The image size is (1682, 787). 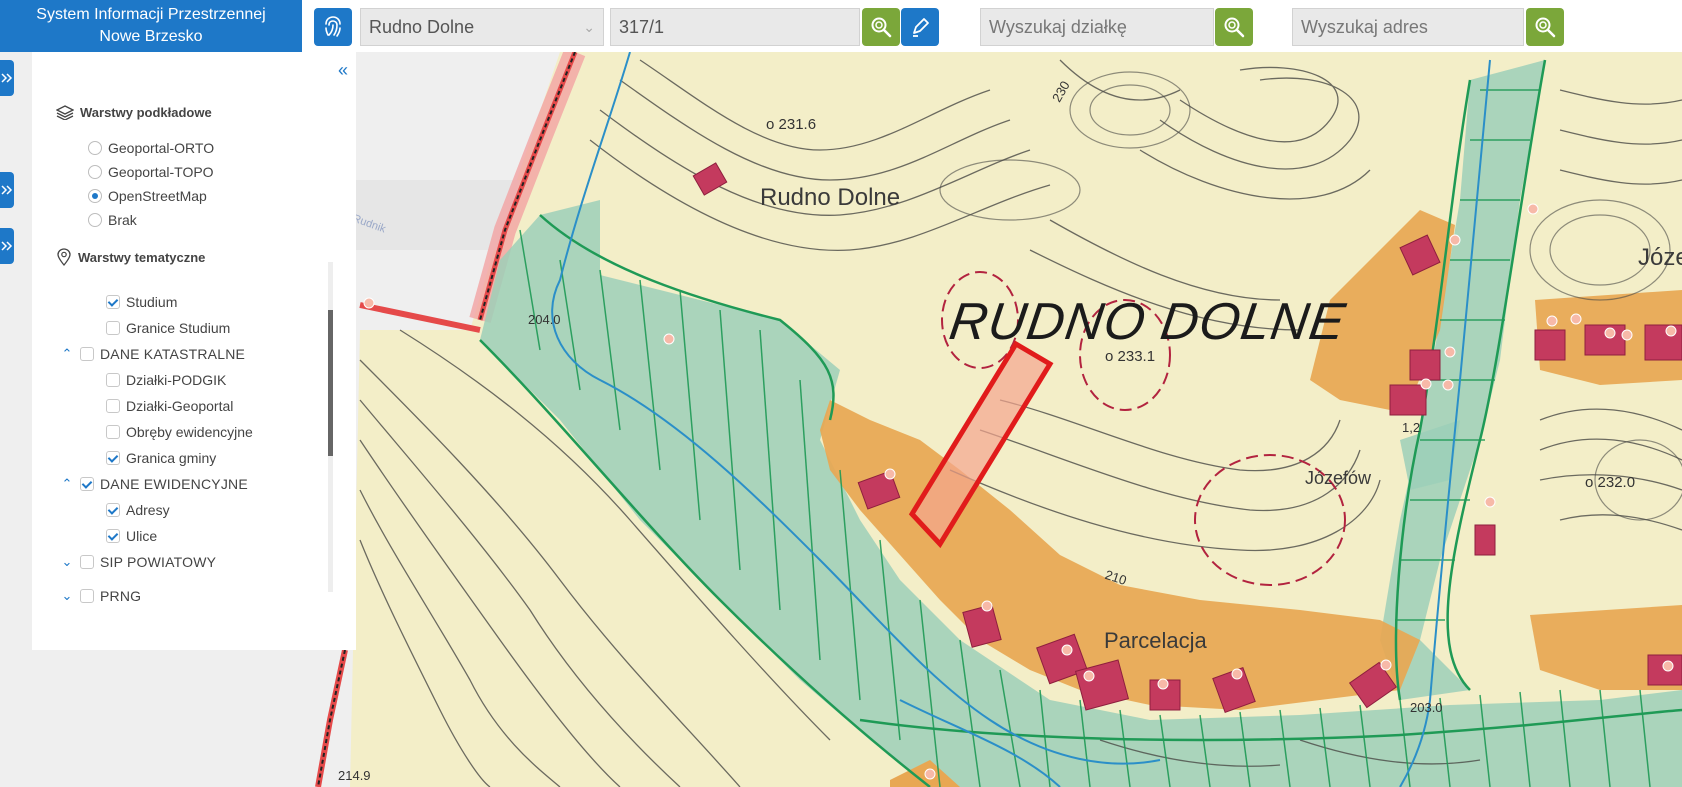 What do you see at coordinates (1130, 356) in the screenshot?
I see `map-label-h2331: o 233.1` at bounding box center [1130, 356].